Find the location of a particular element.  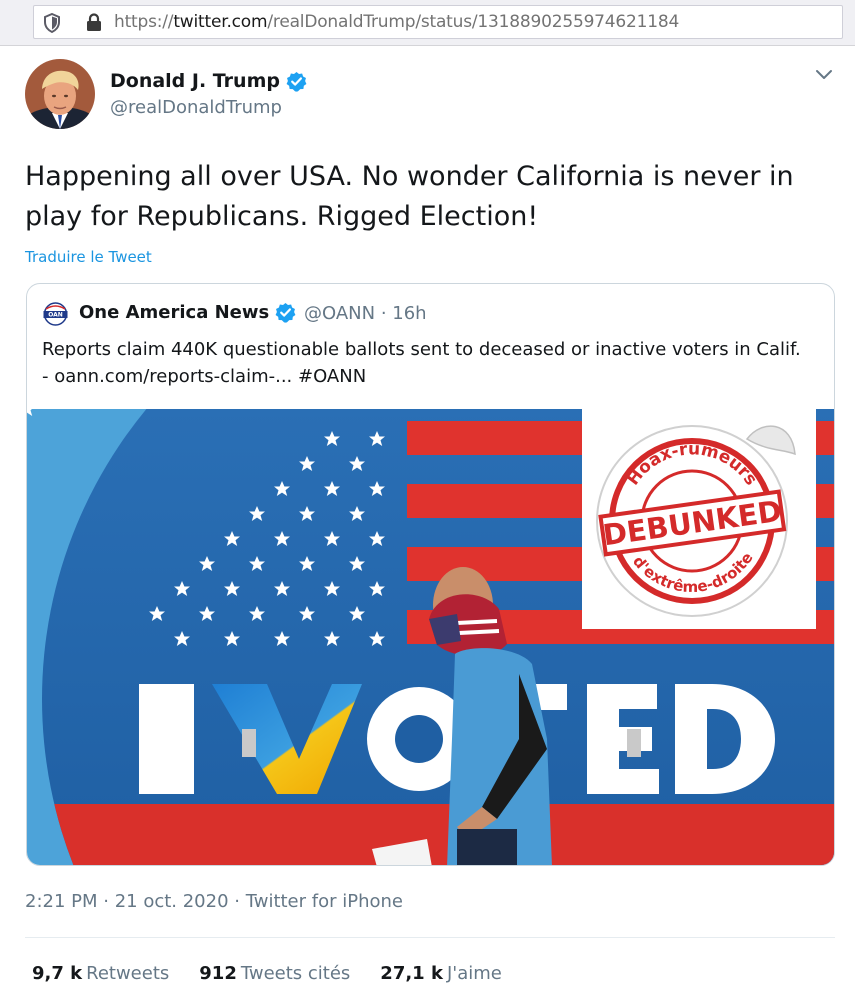

divider is located at coordinates (430, 937).